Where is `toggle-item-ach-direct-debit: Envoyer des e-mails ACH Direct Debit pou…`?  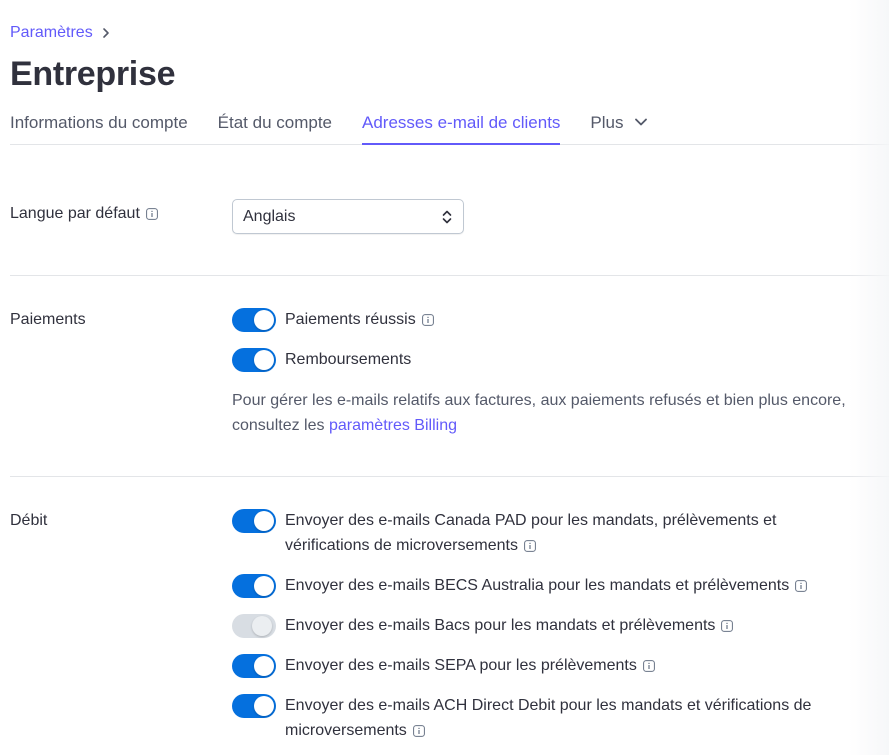 toggle-item-ach-direct-debit: Envoyer des e-mails ACH Direct Debit pou… is located at coordinates (521, 718).